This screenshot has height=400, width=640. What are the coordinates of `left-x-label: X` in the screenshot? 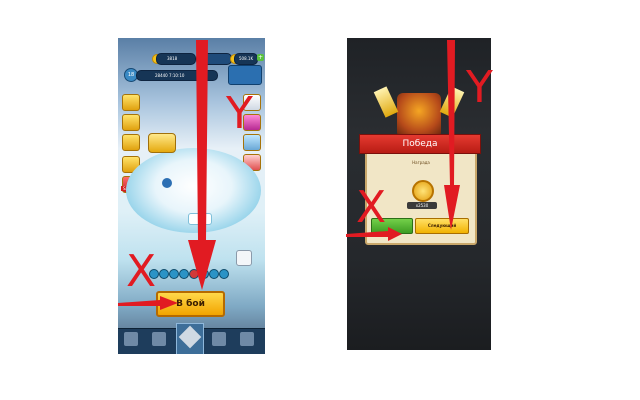 It's located at (141, 271).